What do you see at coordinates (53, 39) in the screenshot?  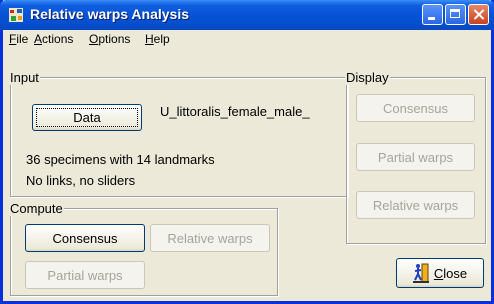 I see `menu-actions: Actions` at bounding box center [53, 39].